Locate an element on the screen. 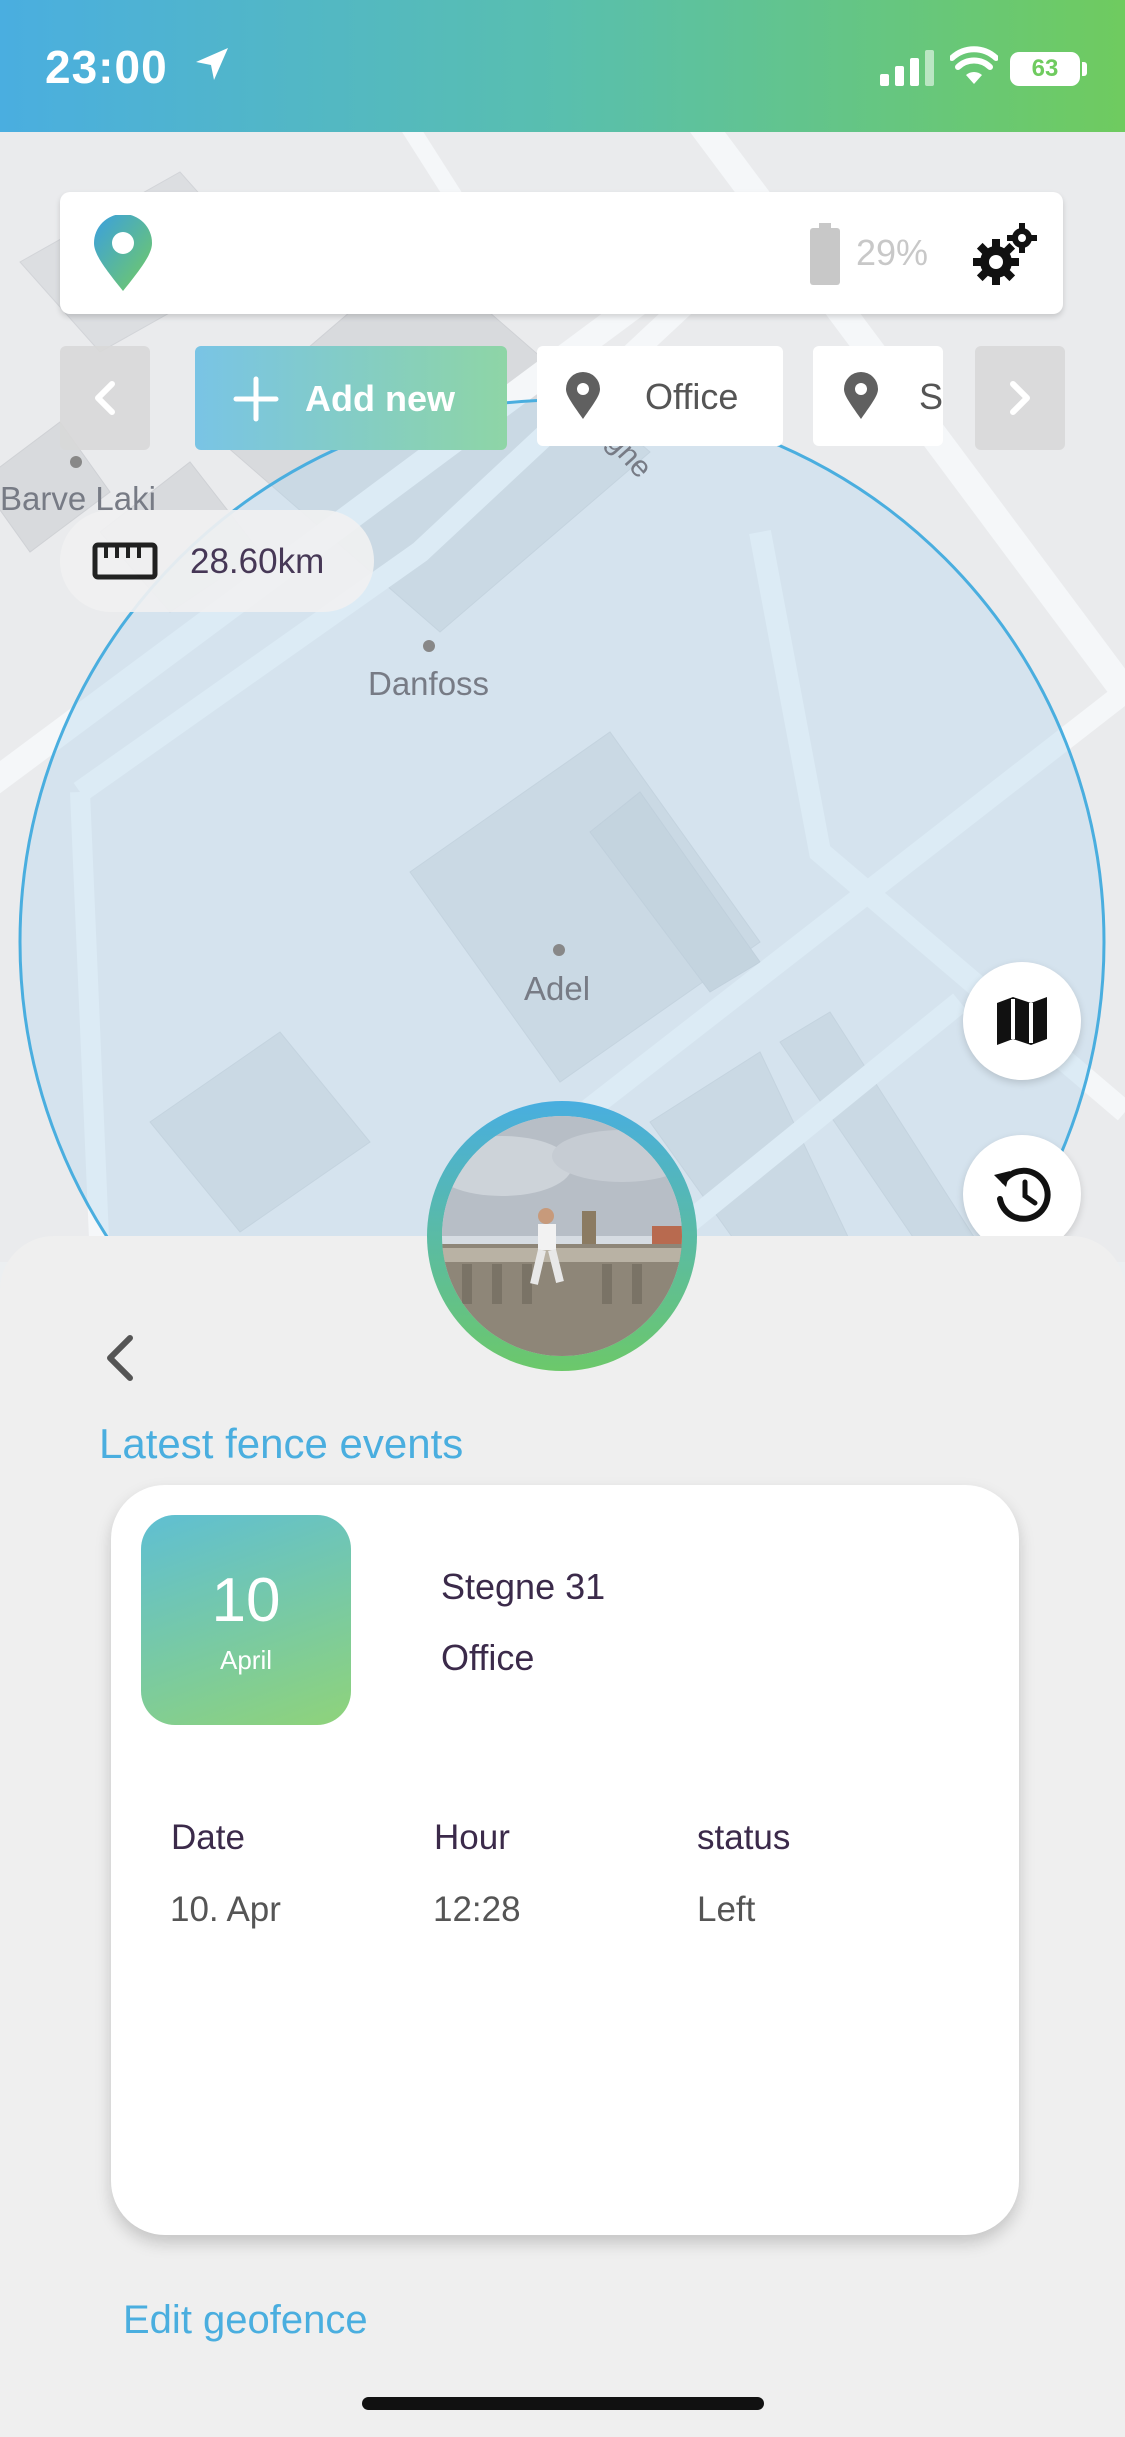  plus-icon is located at coordinates (256, 399).